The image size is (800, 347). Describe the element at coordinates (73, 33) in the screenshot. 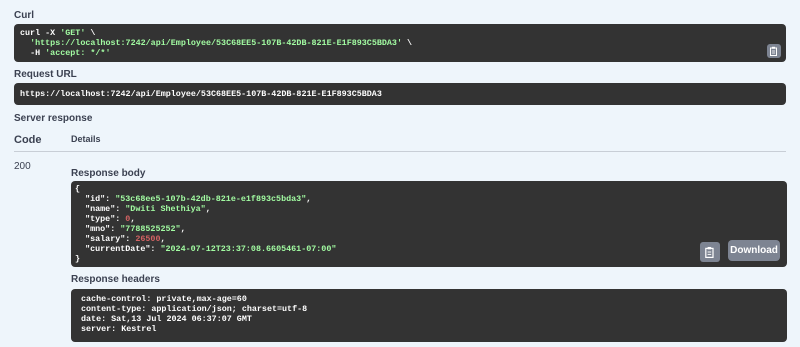

I see `curl-method: 'GET'` at that location.